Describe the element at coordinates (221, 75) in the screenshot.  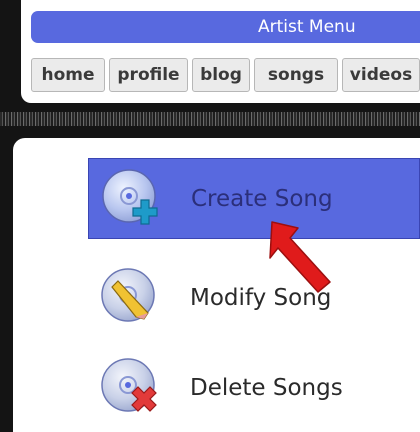
I see `tab-blog: blog` at that location.